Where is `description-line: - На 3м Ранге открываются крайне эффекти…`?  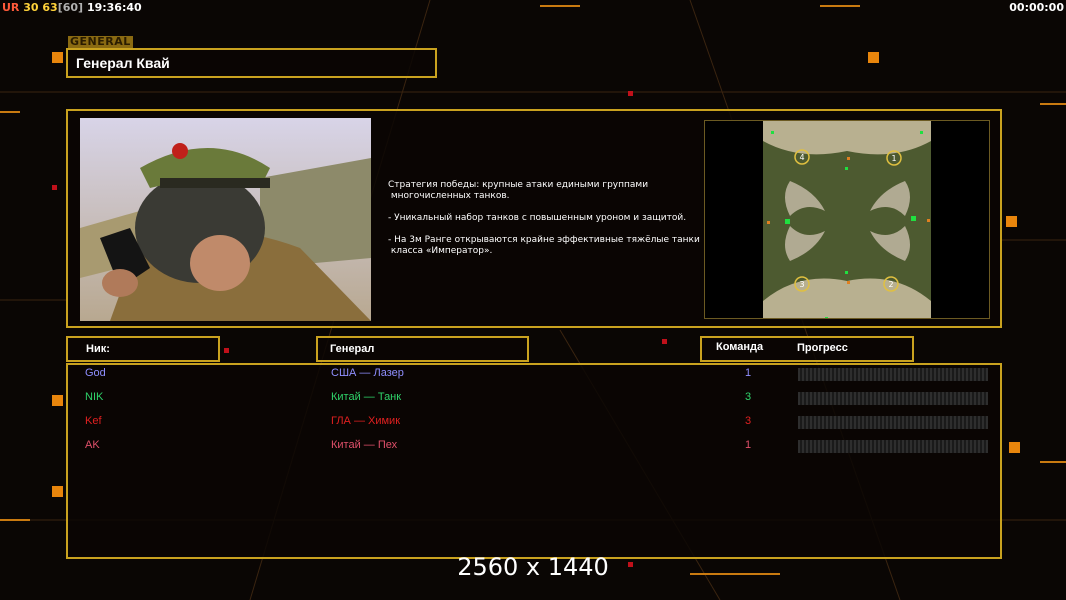
description-line: - На 3м Ранге открываются крайне эффекти… is located at coordinates (544, 245).